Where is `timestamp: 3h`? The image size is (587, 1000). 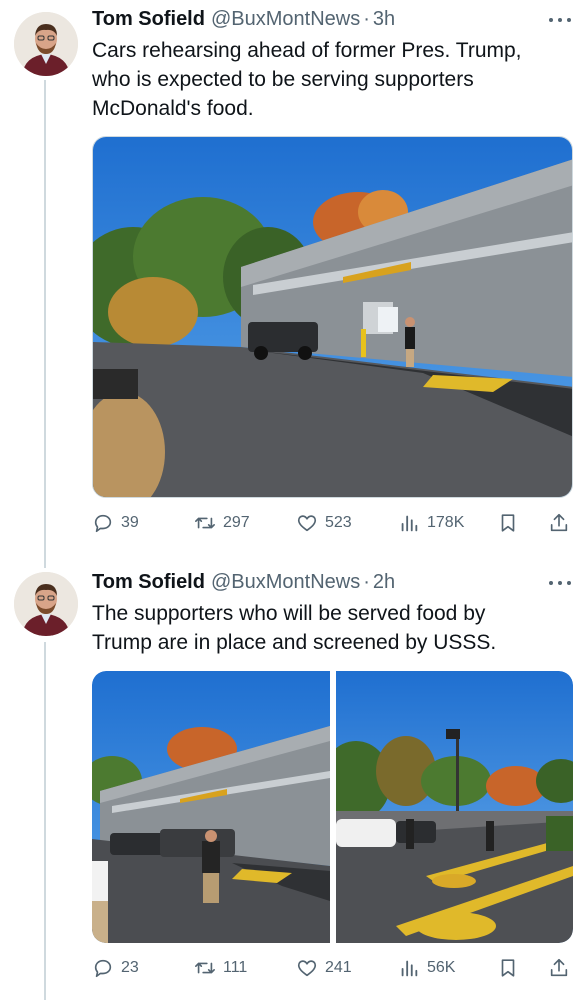 timestamp: 3h is located at coordinates (384, 19).